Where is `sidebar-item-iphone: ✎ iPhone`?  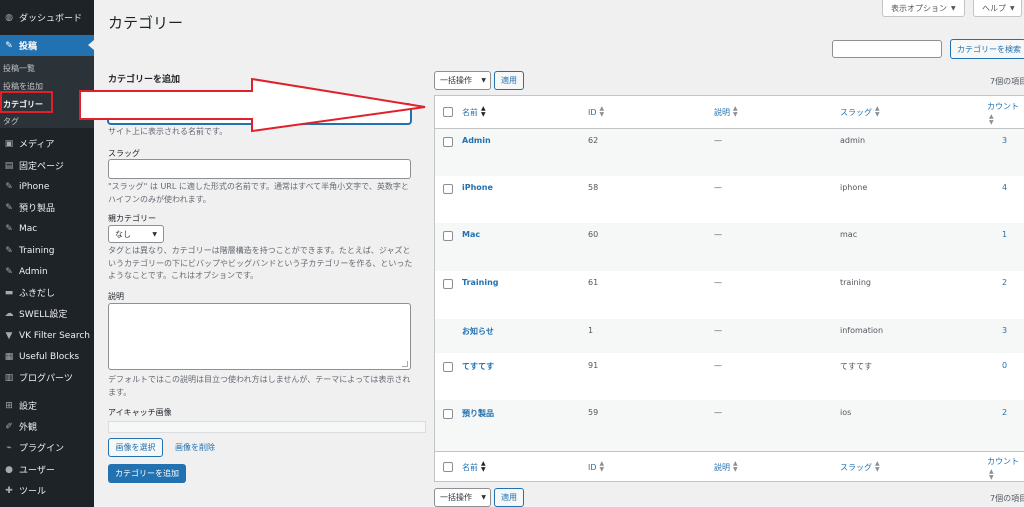
sidebar-item-iphone: ✎ iPhone is located at coordinates (47, 186).